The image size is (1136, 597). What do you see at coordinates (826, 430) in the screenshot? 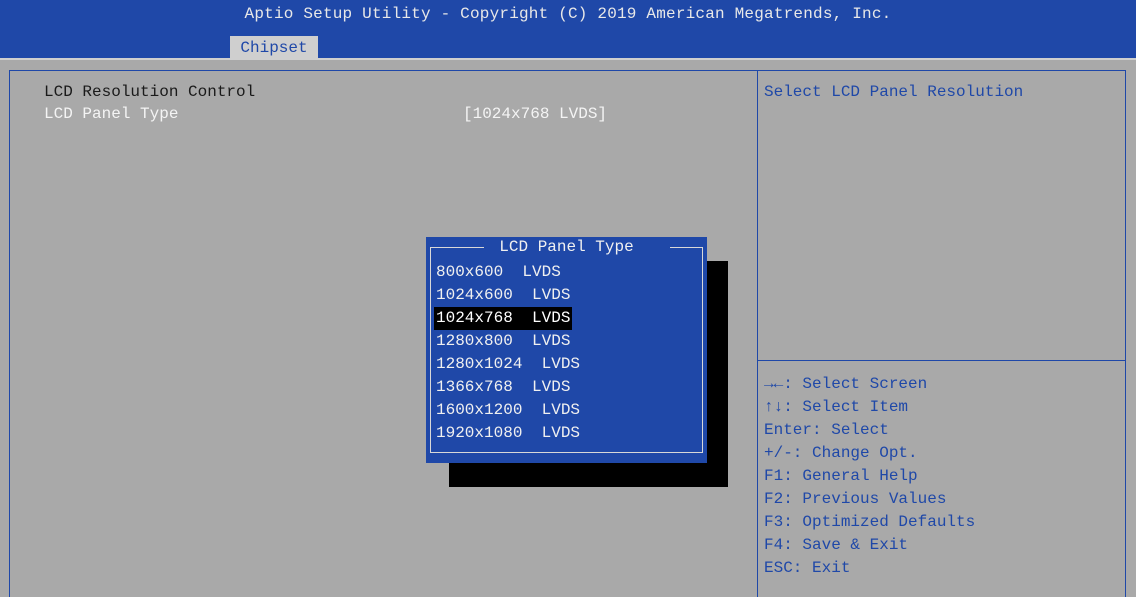
I see `key-enter: Enter: Select` at bounding box center [826, 430].